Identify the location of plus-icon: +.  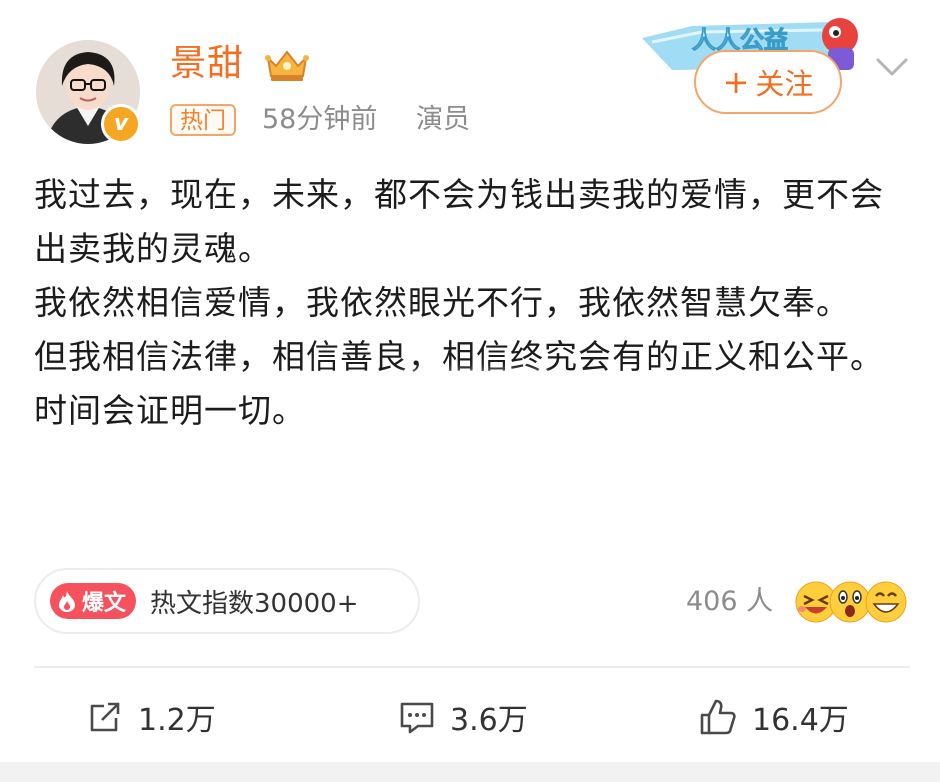
(736, 82).